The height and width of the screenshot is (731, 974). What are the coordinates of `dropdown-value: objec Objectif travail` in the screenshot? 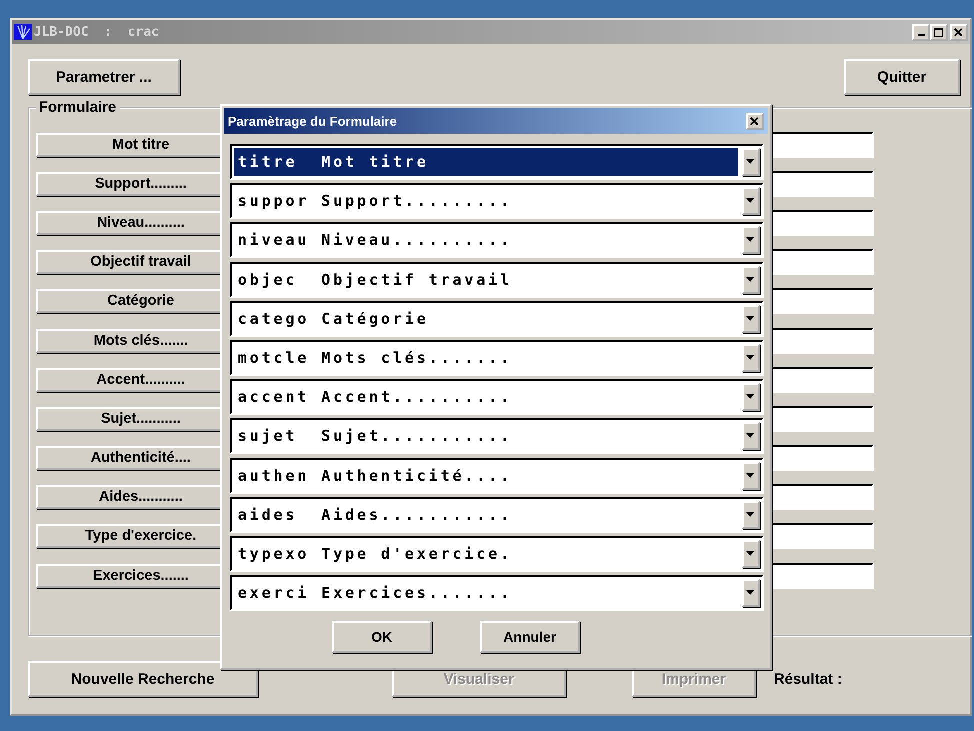 It's located at (375, 280).